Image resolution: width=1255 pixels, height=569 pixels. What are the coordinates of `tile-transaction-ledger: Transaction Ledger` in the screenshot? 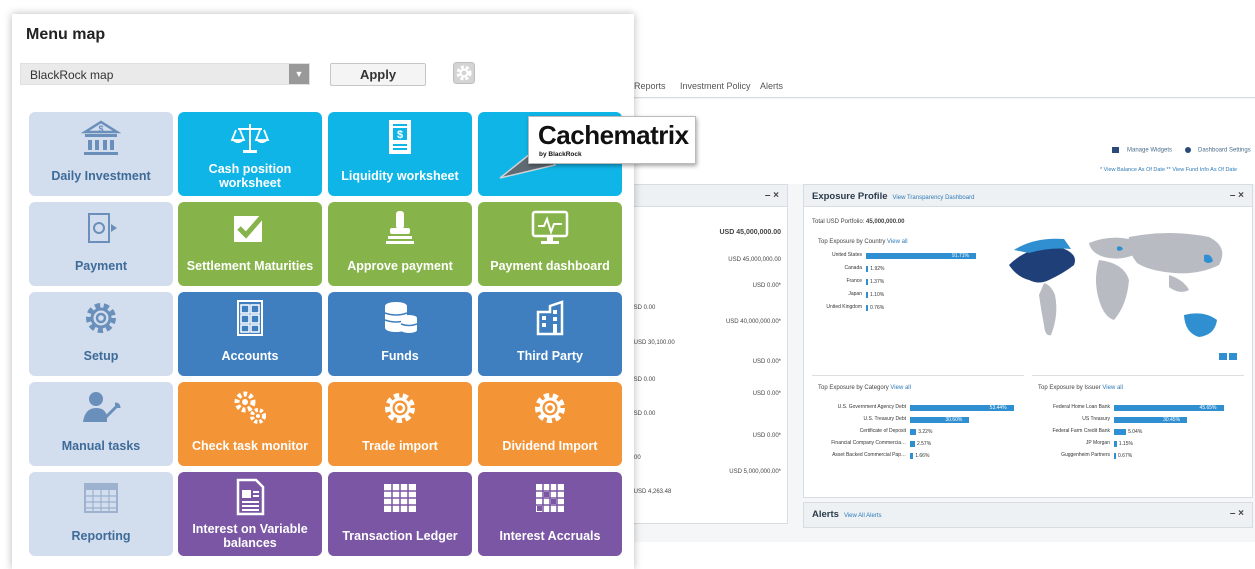 It's located at (400, 514).